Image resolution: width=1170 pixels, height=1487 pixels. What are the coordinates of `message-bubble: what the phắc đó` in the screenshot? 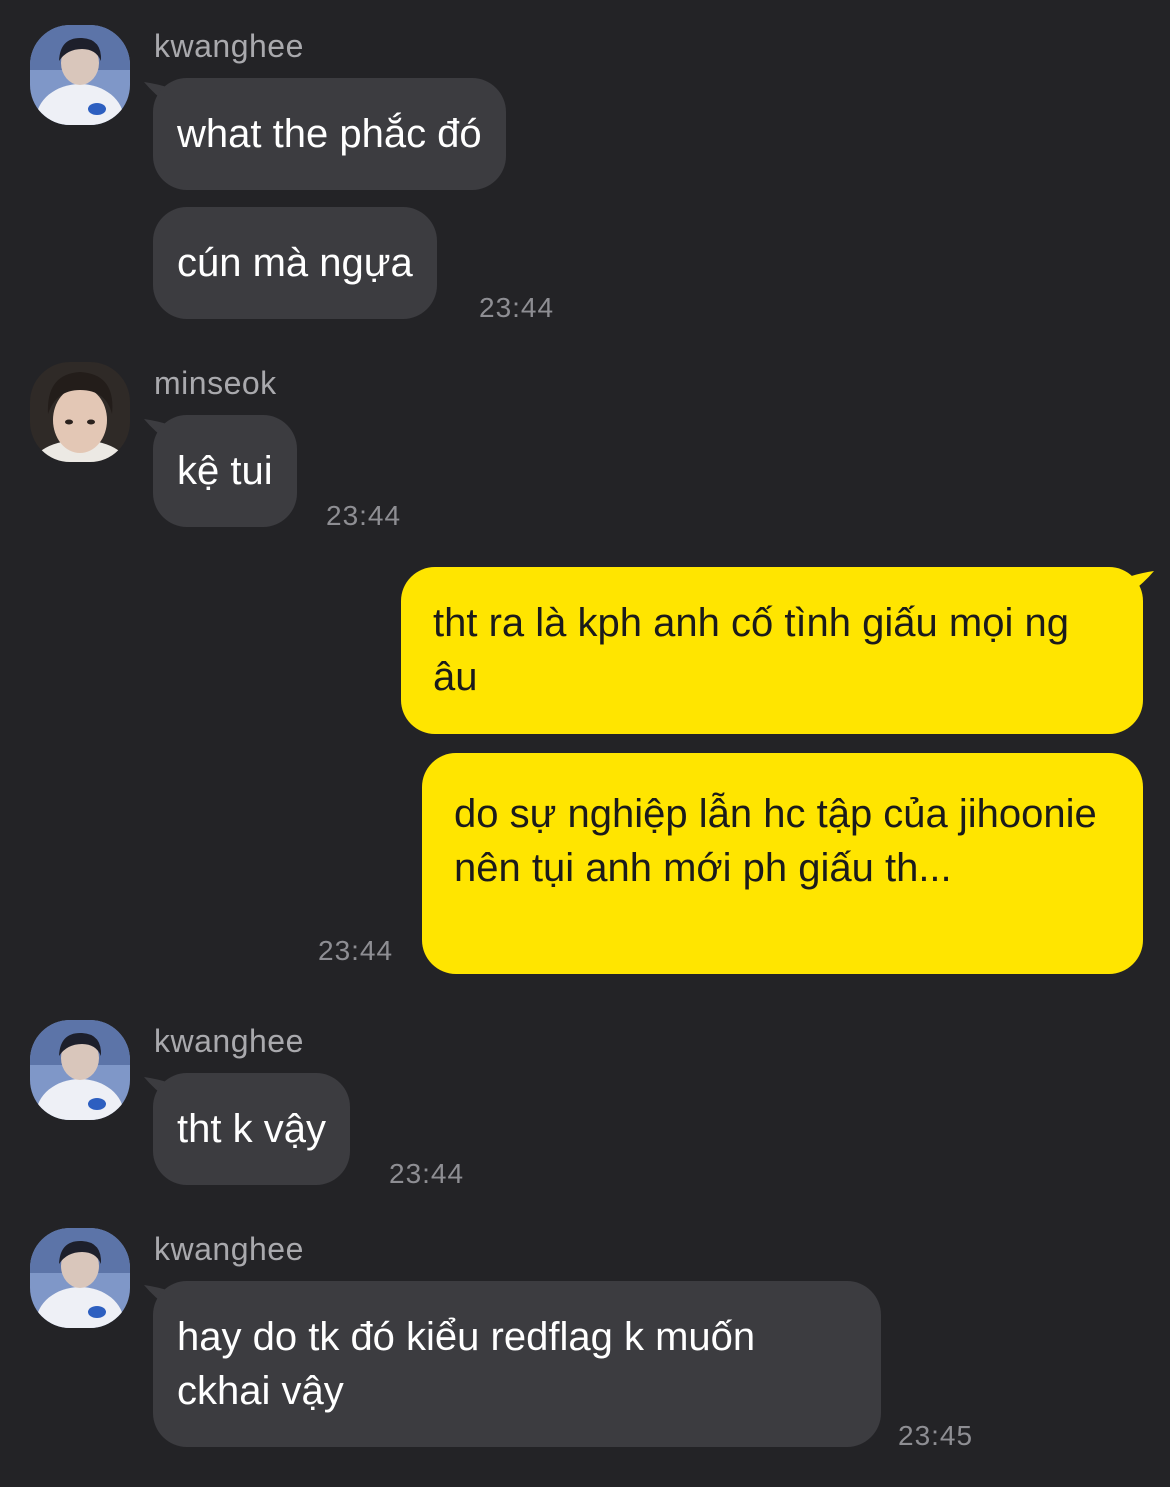 It's located at (329, 134).